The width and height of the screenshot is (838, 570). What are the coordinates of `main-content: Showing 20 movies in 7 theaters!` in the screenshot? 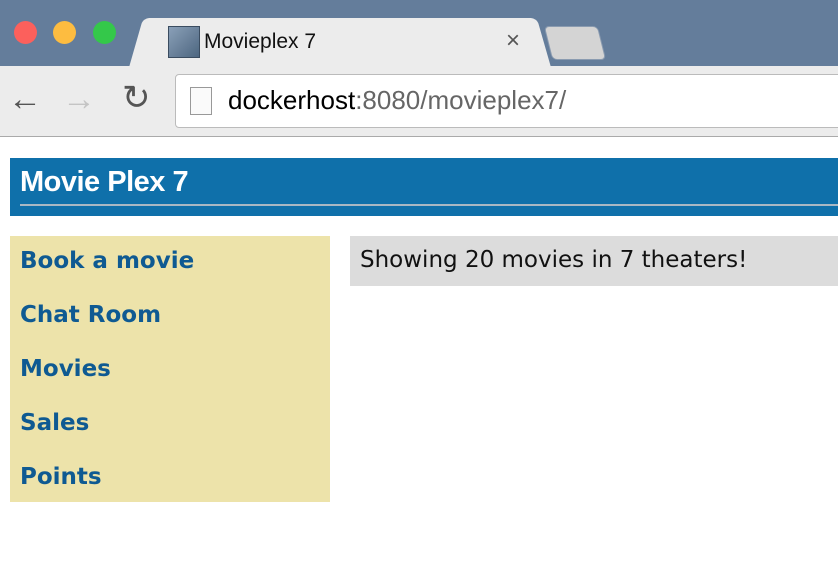 It's located at (594, 261).